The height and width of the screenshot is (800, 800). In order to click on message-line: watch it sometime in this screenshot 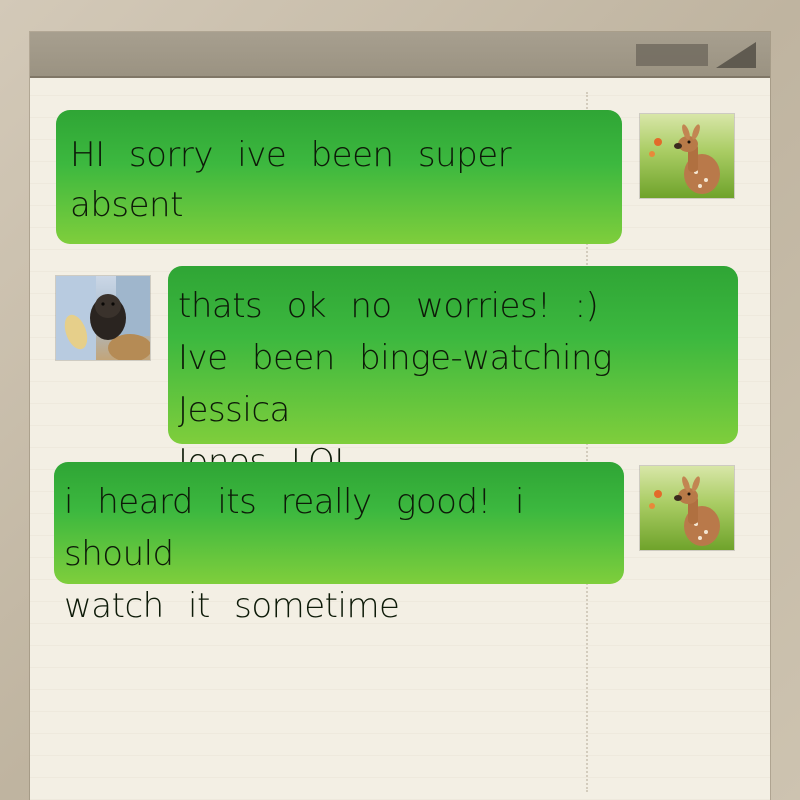, I will do `click(232, 606)`.